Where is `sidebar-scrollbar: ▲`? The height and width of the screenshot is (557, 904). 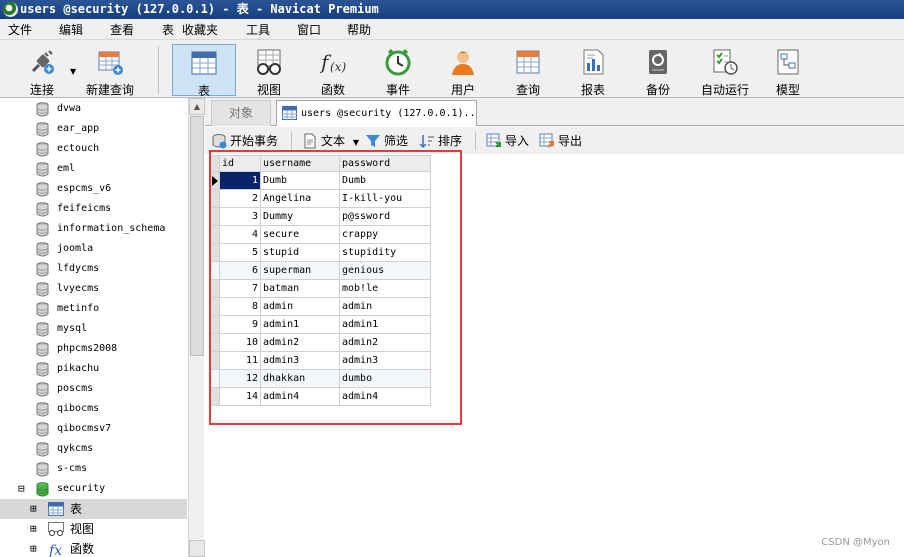 sidebar-scrollbar: ▲ is located at coordinates (196, 327).